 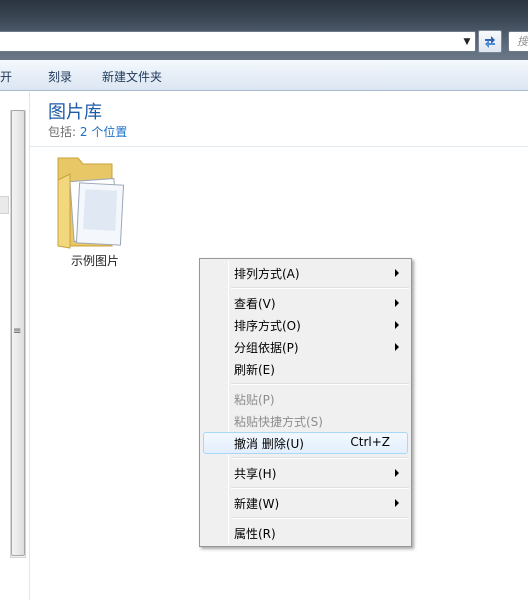 What do you see at coordinates (267, 326) in the screenshot?
I see `menu-item-label: 排序方式(O)` at bounding box center [267, 326].